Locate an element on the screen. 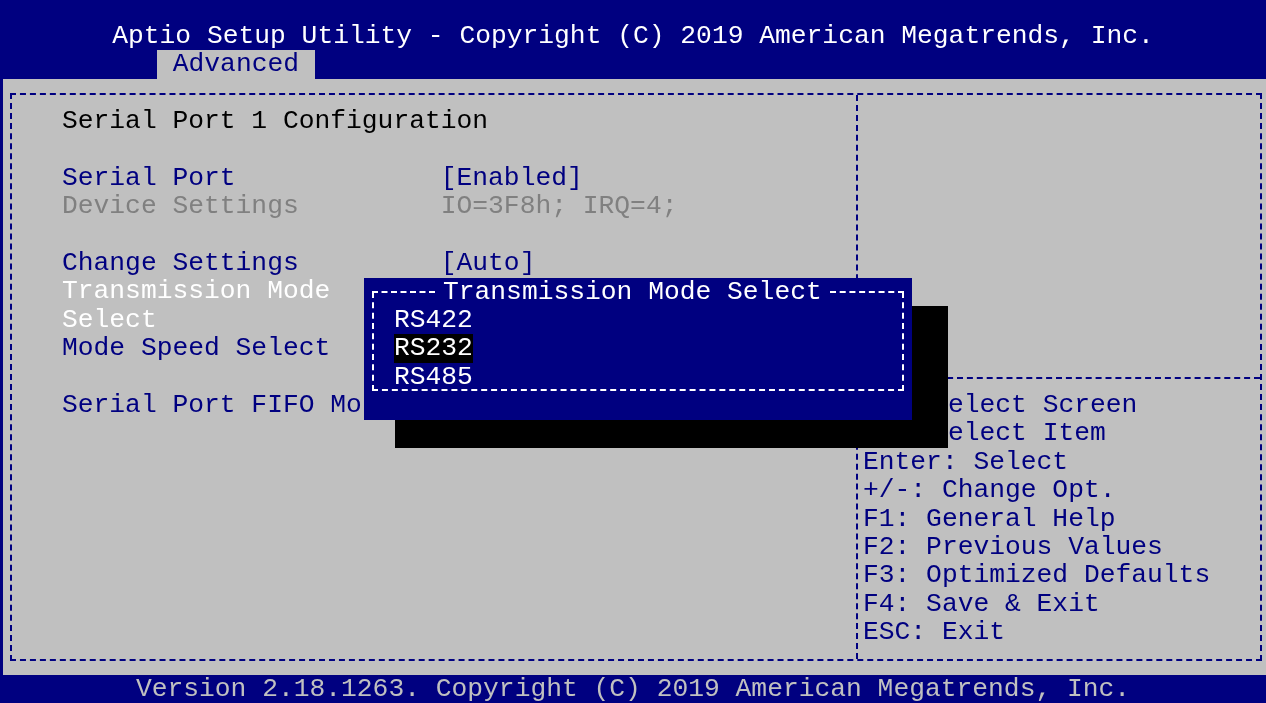  page-heading: Serial Port 1 Configuration is located at coordinates (275, 120).